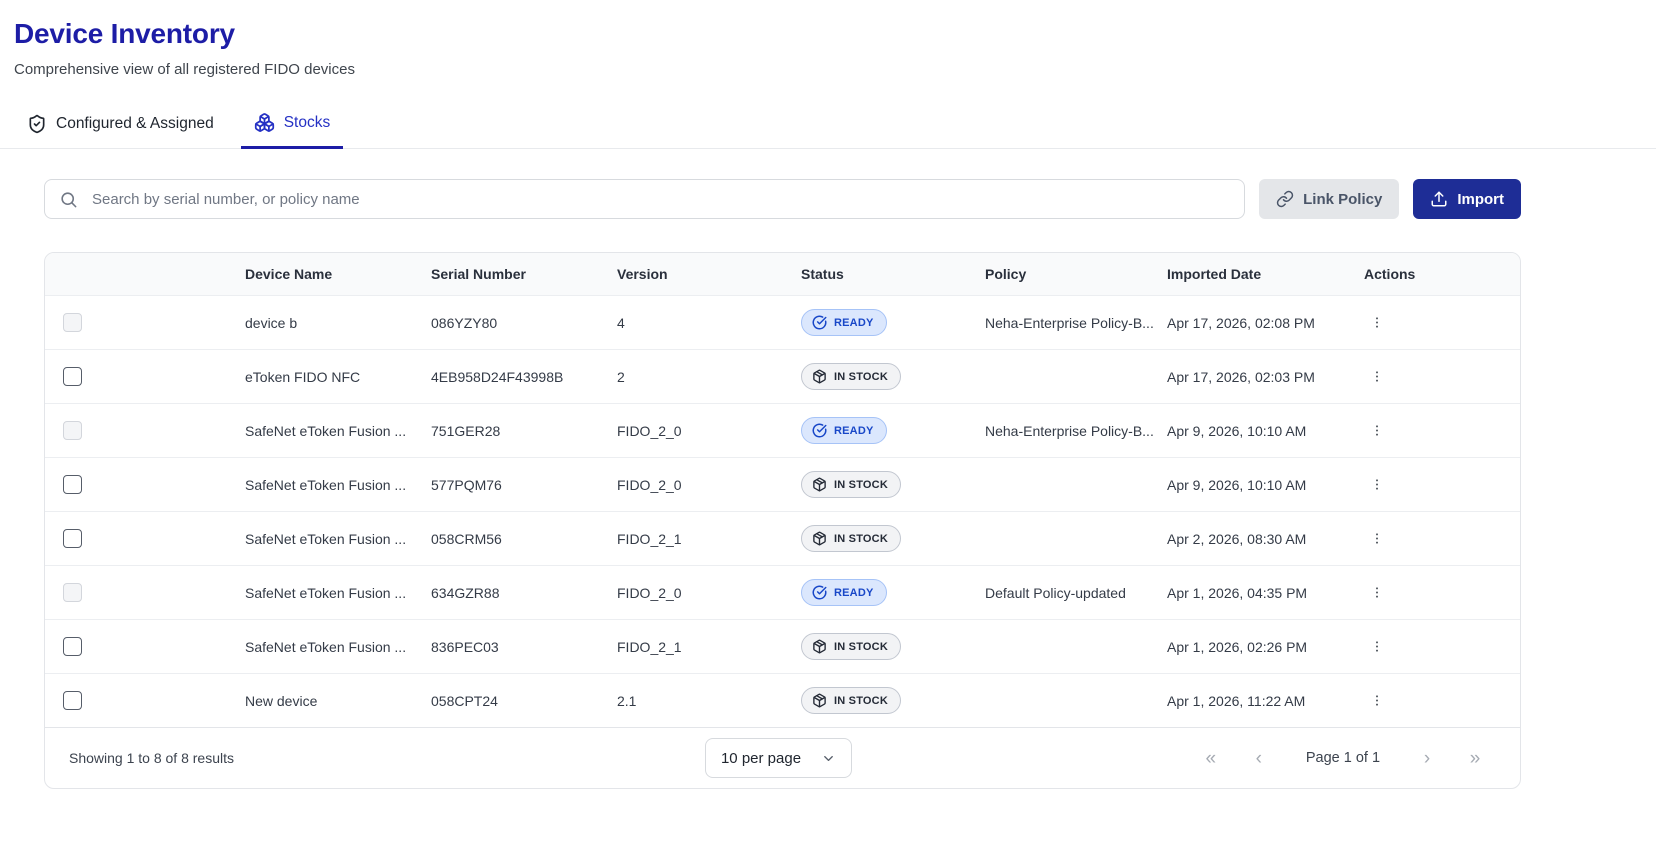 The height and width of the screenshot is (860, 1656). Describe the element at coordinates (1006, 274) in the screenshot. I see `column-header-policy: Policy` at that location.